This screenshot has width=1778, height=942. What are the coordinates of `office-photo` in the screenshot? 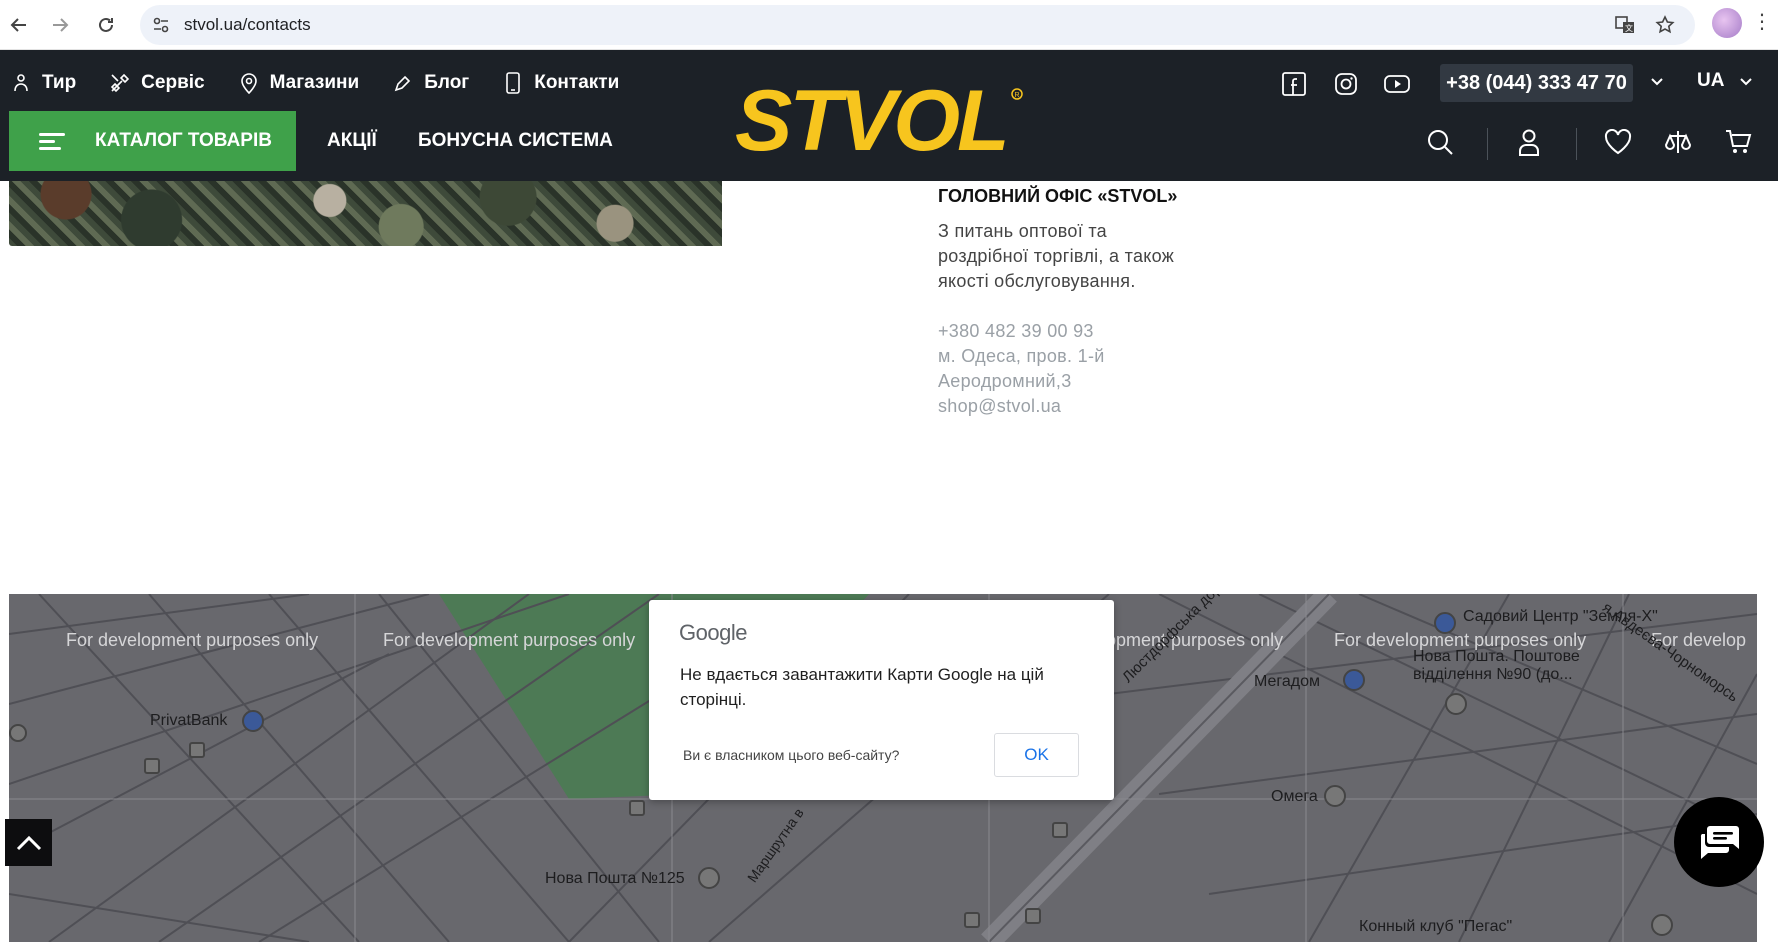 It's located at (365, 213).